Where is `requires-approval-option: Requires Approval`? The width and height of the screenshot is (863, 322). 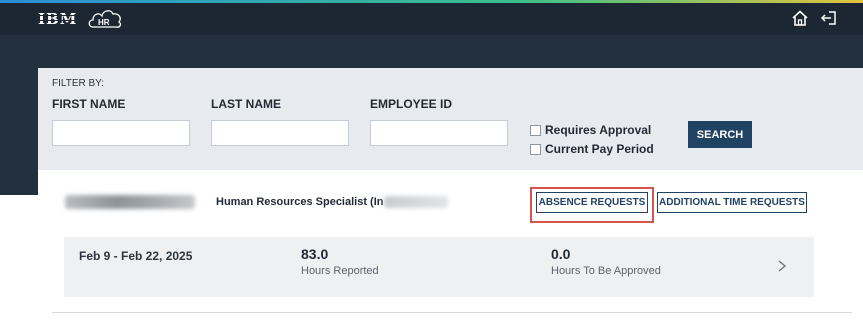 requires-approval-option: Requires Approval is located at coordinates (590, 130).